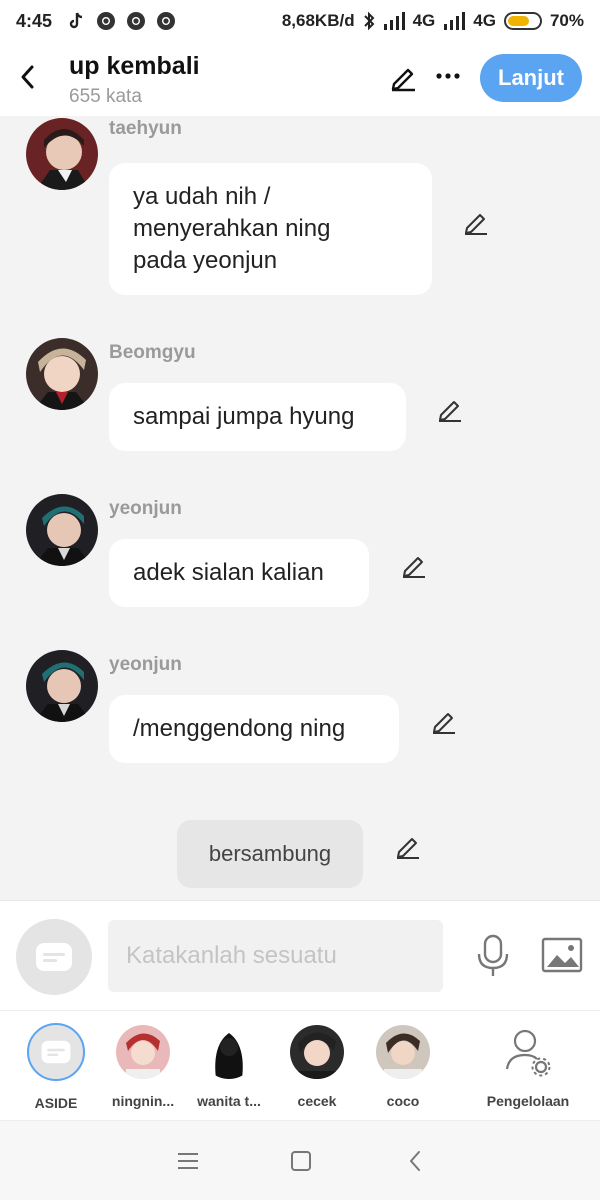 The height and width of the screenshot is (1200, 600). I want to click on microphone-icon, so click(493, 956).